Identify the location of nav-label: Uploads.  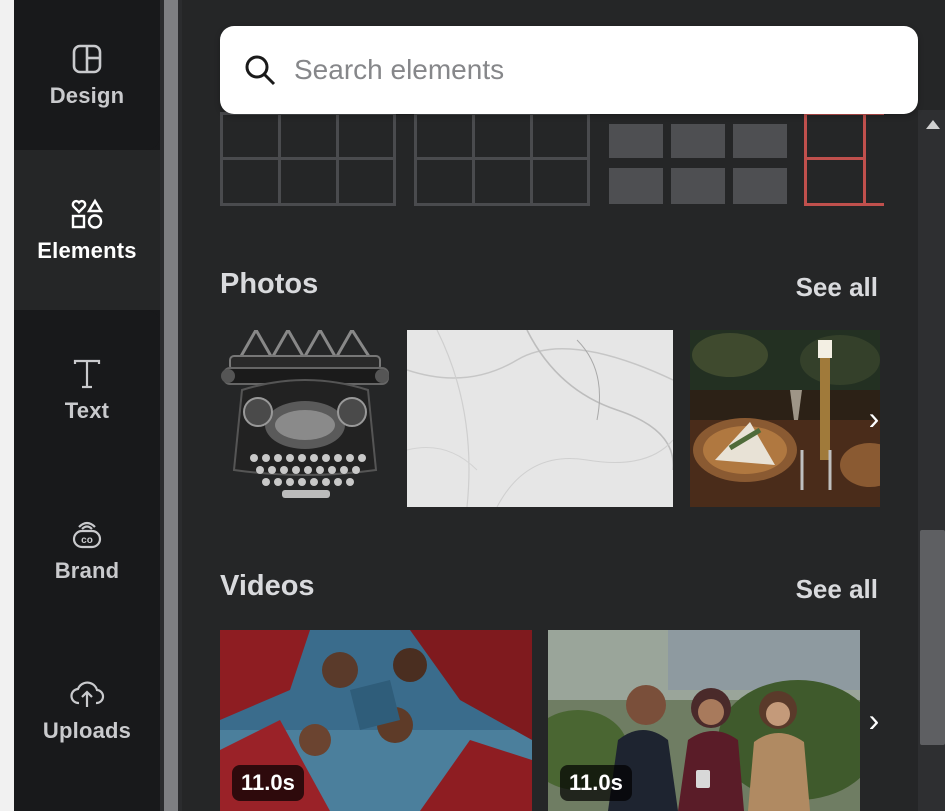
(87, 730).